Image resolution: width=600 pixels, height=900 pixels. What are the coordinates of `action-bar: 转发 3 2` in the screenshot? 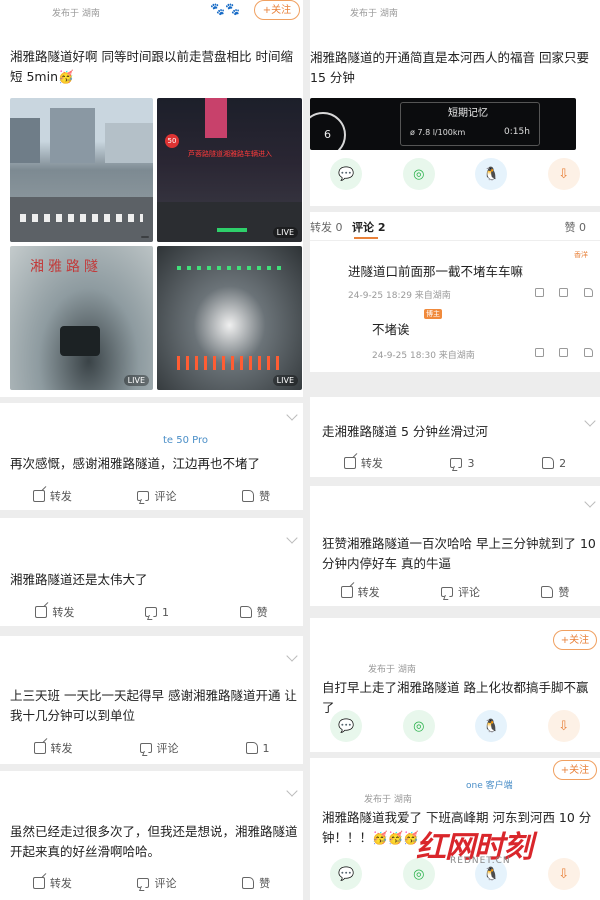 It's located at (455, 463).